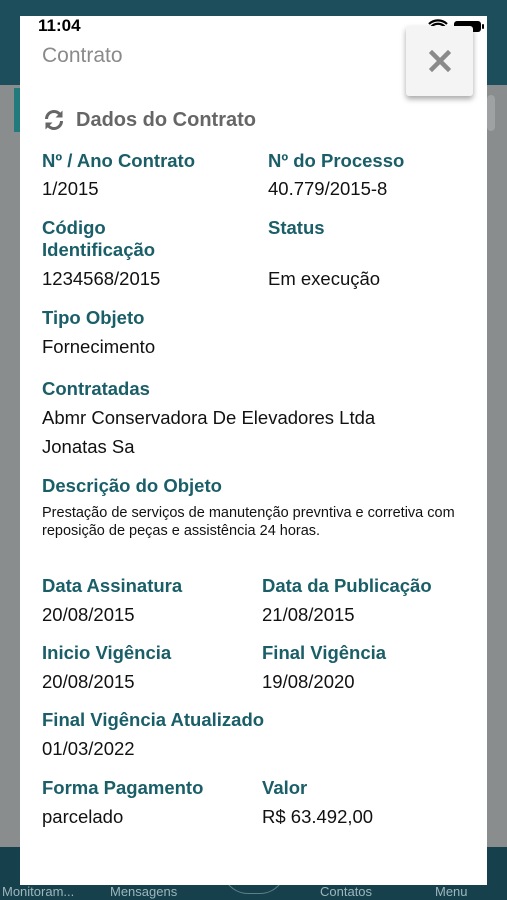  I want to click on codigo-value: 1234568/2015, so click(101, 278).